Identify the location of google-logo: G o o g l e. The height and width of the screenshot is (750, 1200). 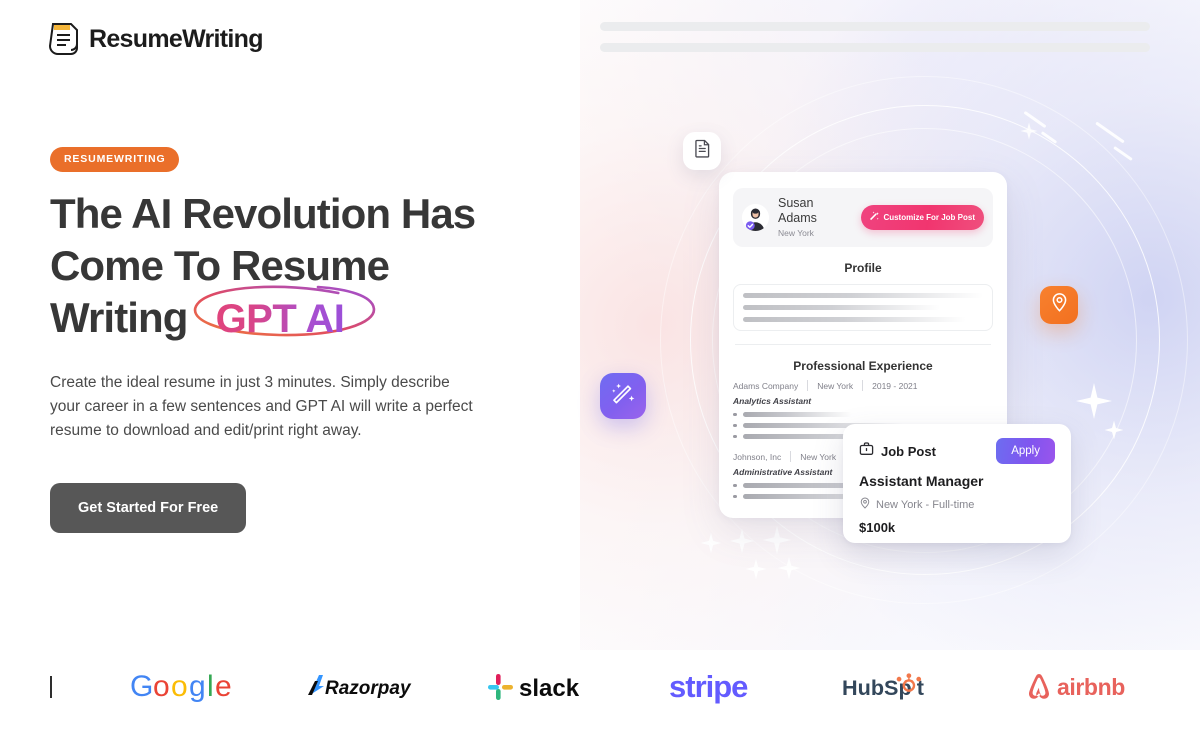
(181, 686).